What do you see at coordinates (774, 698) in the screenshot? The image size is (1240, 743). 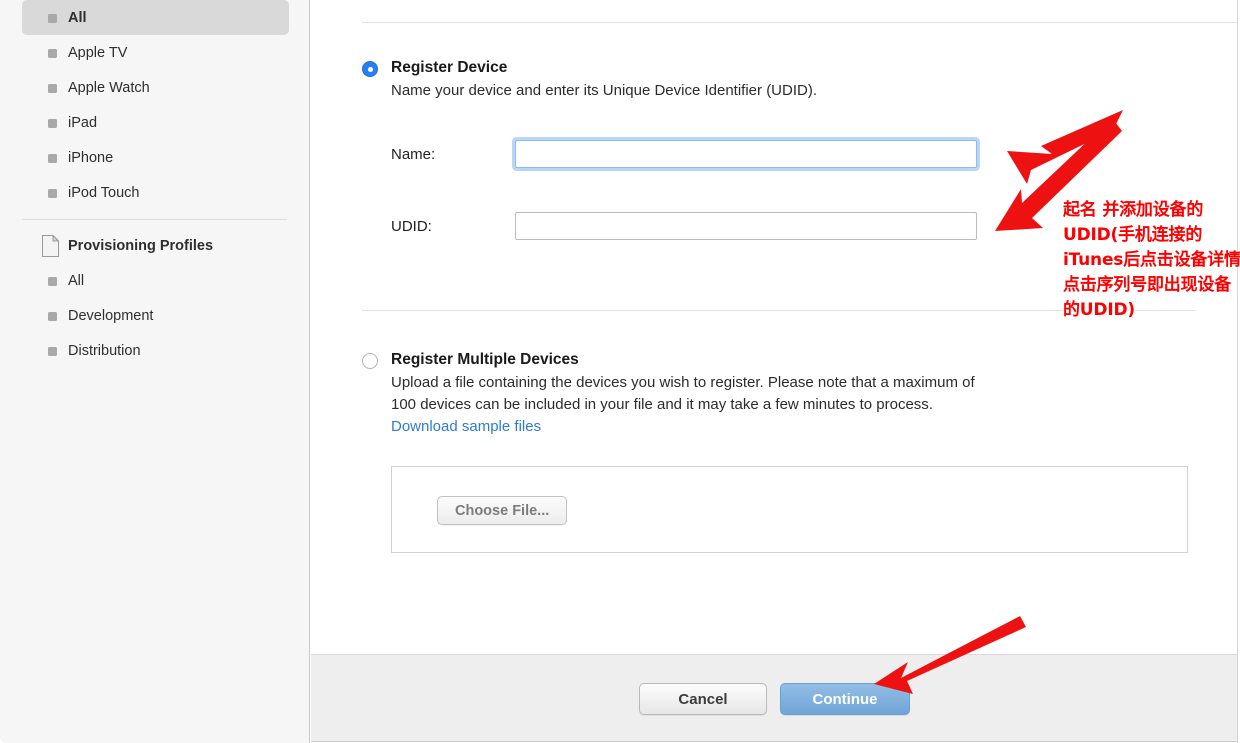 I see `dialog-footer: Cancel Continue` at bounding box center [774, 698].